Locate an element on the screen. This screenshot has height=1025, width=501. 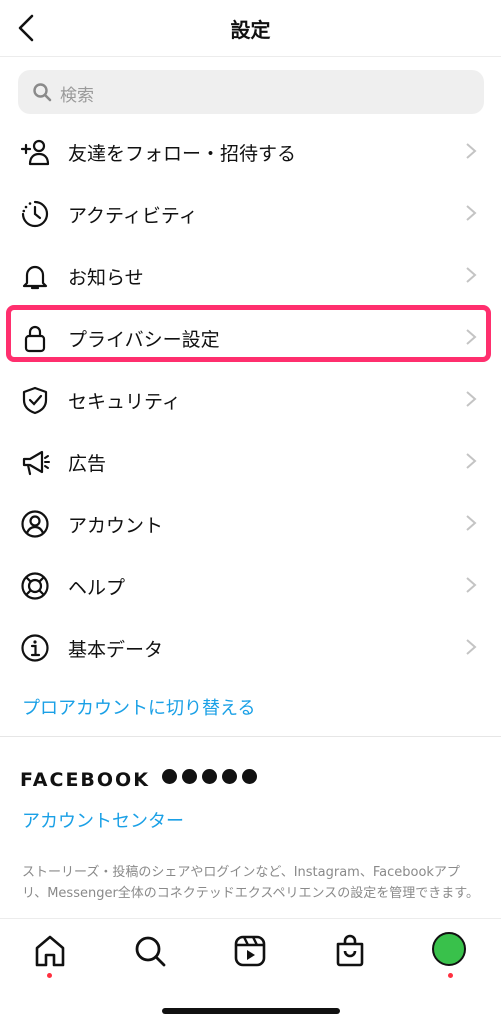
account-center-link: アカウントセンター is located at coordinates (103, 820).